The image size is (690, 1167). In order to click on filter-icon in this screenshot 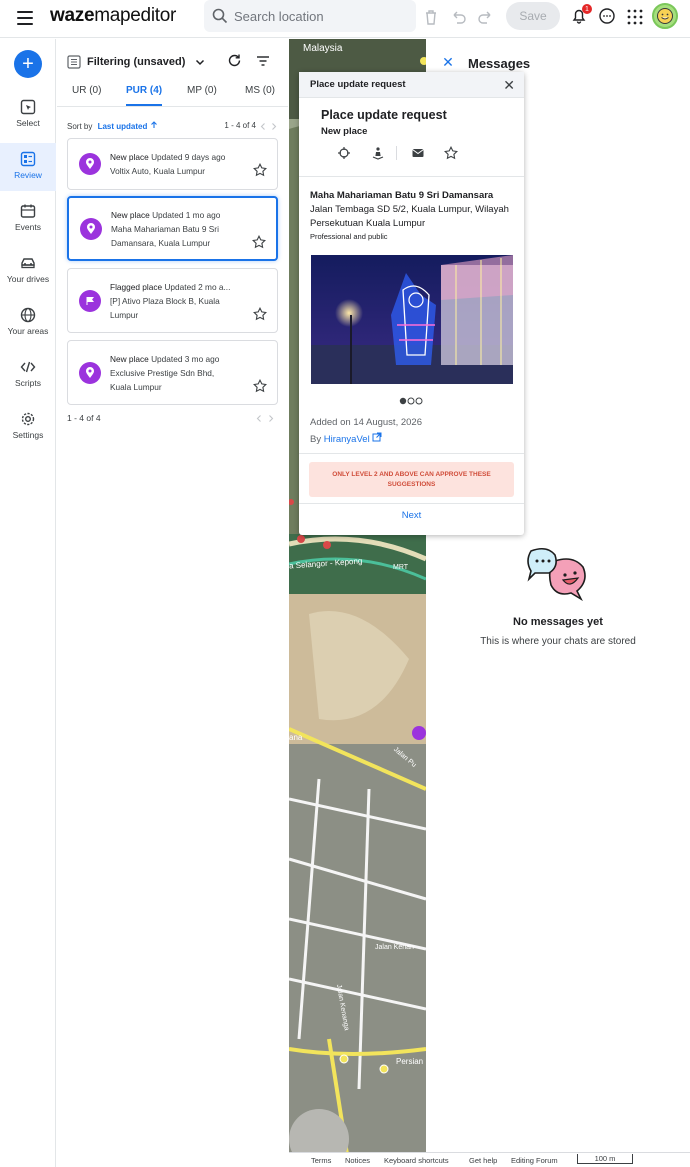, I will do `click(263, 61)`.